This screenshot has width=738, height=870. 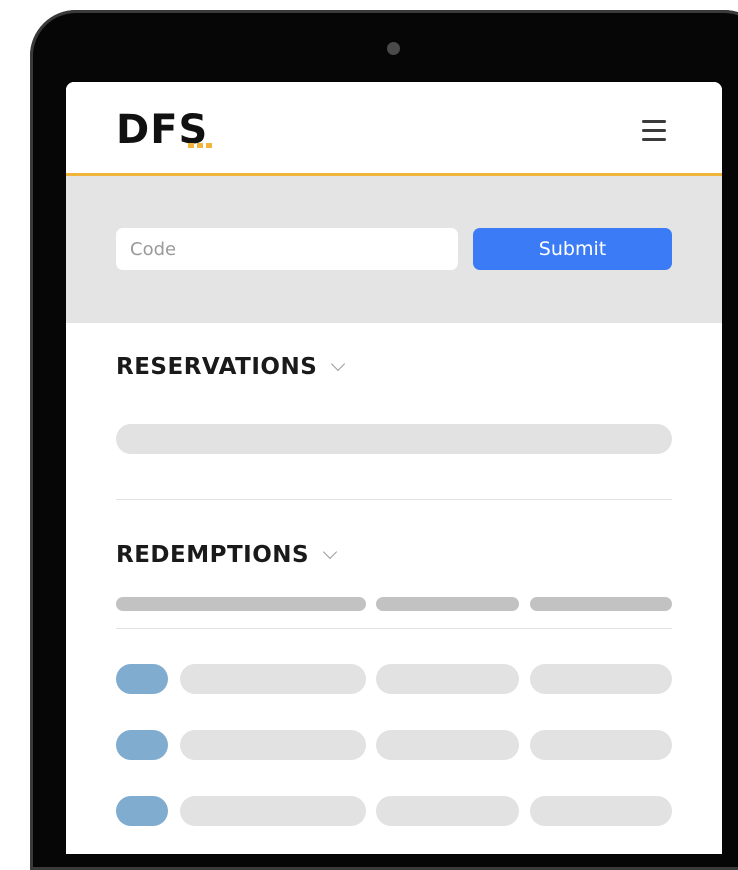 What do you see at coordinates (217, 367) in the screenshot?
I see `reservations-title: RESERVATIONS` at bounding box center [217, 367].